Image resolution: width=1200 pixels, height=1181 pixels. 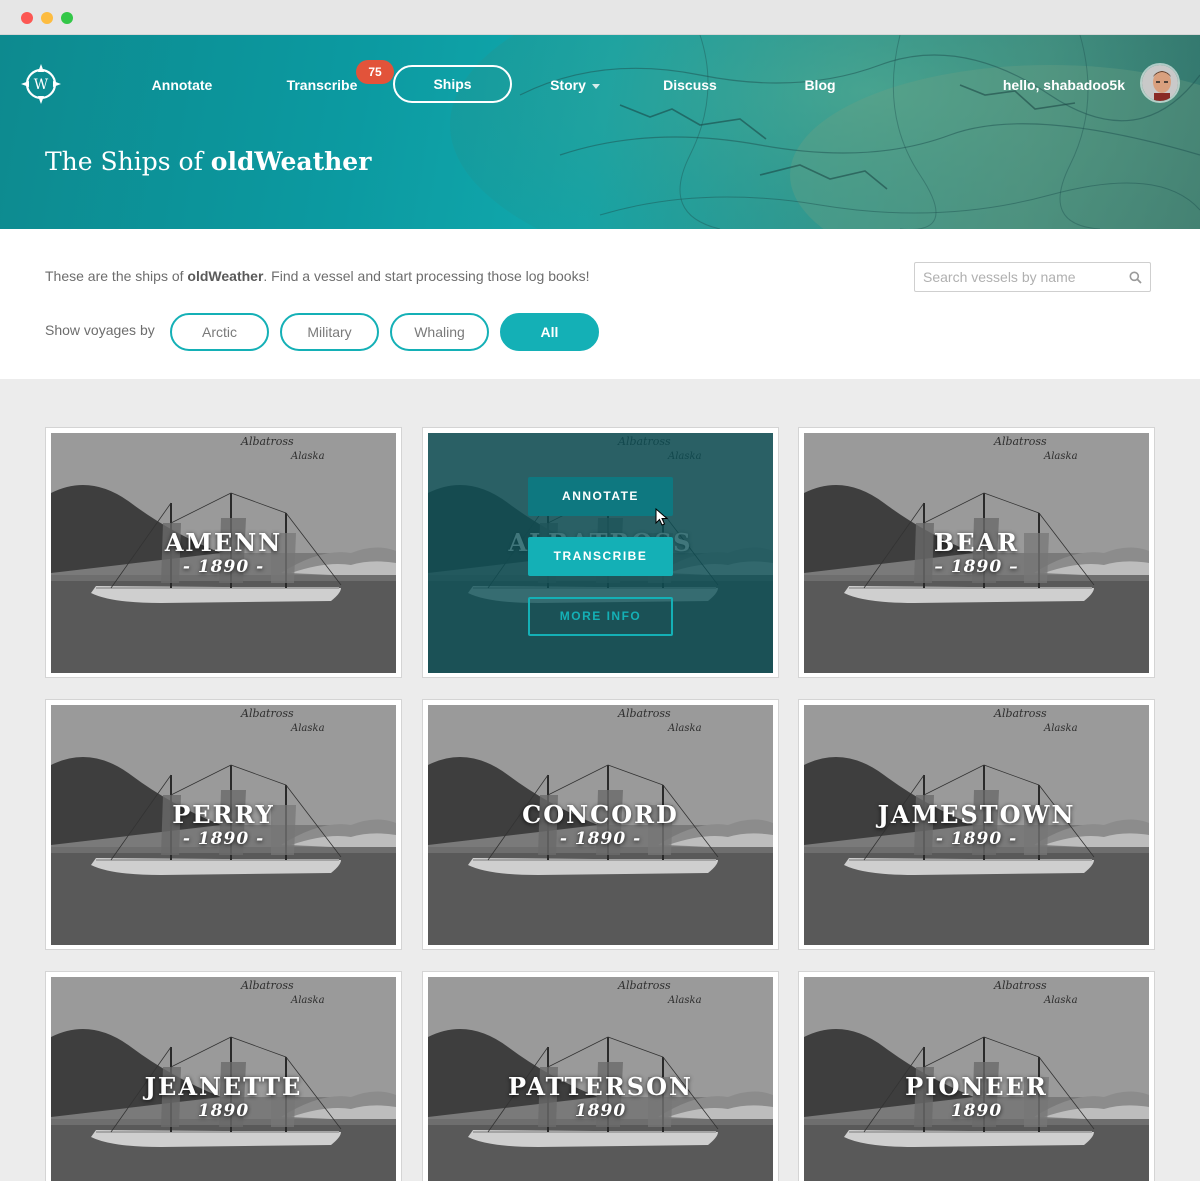 I want to click on nav-blog: Blog, so click(x=820, y=85).